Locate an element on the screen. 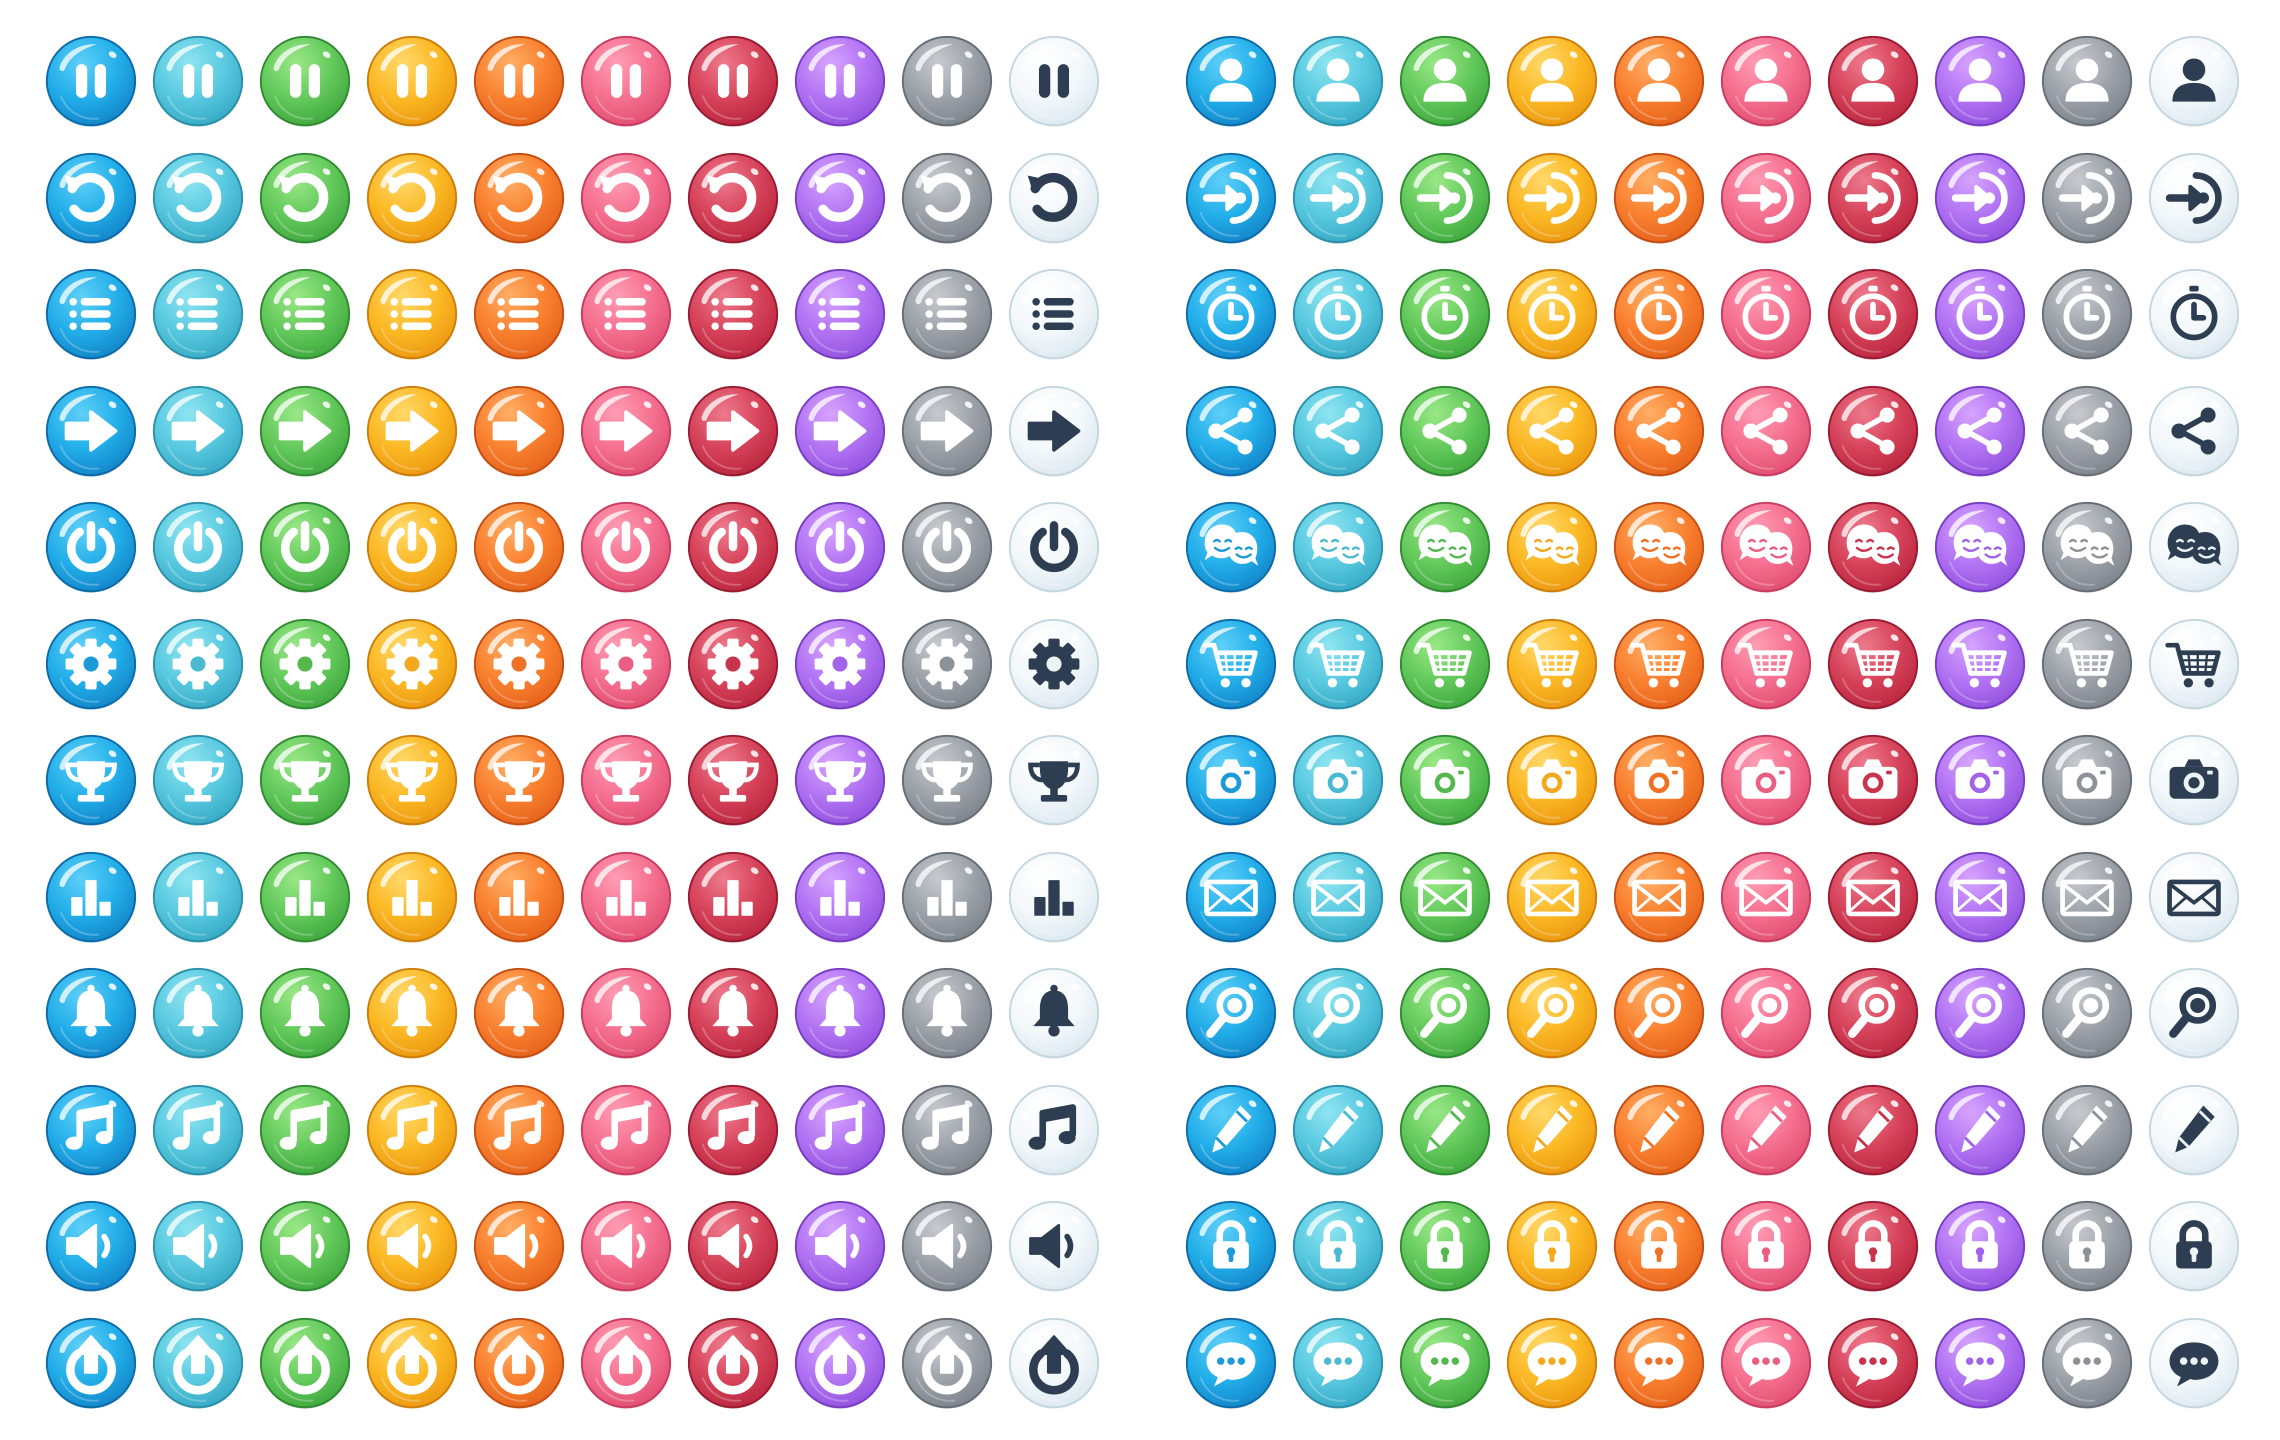 The image size is (2280, 1440). trophy-button-purple is located at coordinates (840, 780).